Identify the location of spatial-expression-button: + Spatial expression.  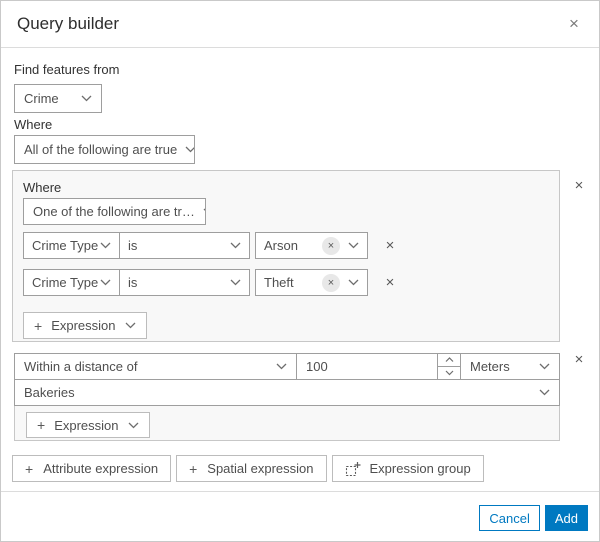
(251, 468).